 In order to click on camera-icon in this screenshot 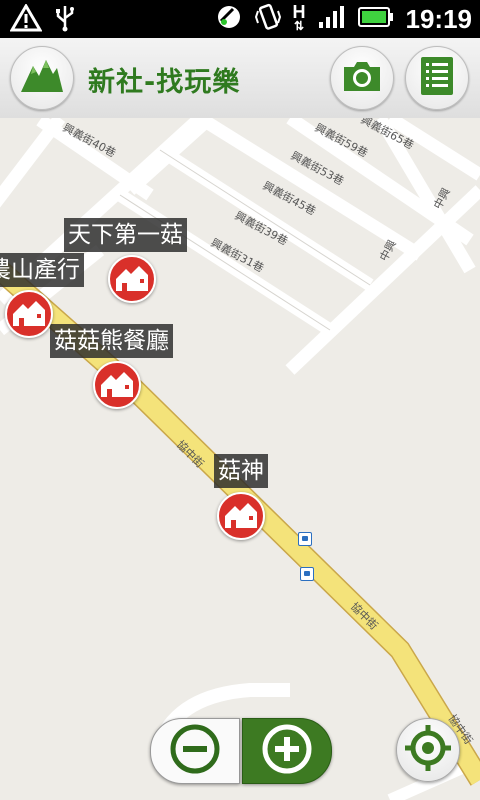, I will do `click(362, 78)`.